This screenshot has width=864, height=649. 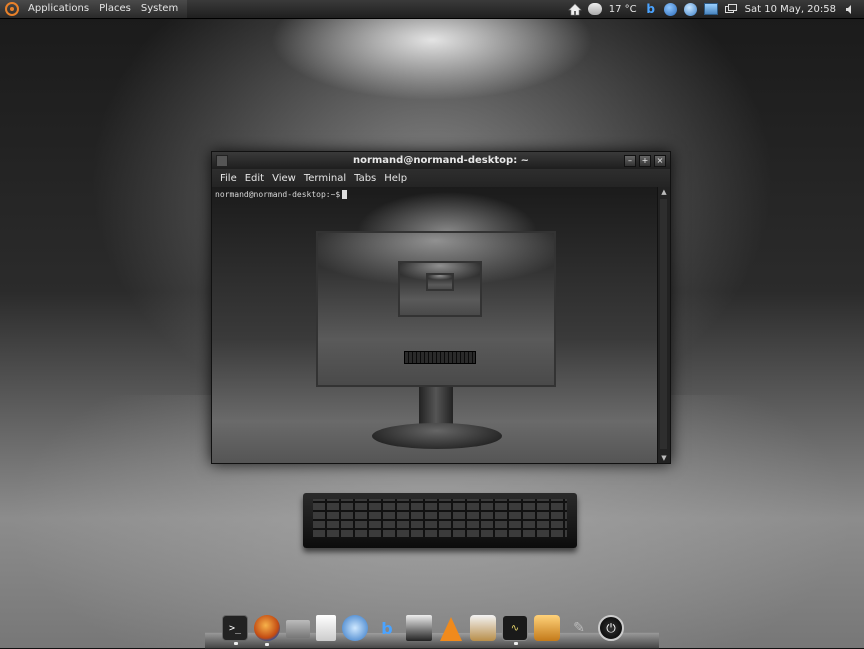 I want to click on dock: >_ b ∿ ✎ ⏻, so click(x=426, y=628).